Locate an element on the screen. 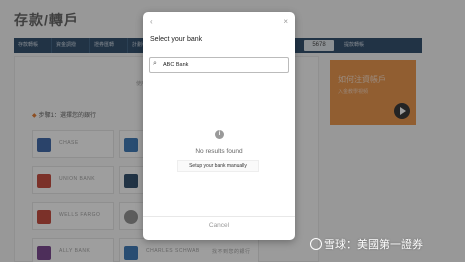 This screenshot has width=465, height=262. close-icon: × is located at coordinates (285, 21).